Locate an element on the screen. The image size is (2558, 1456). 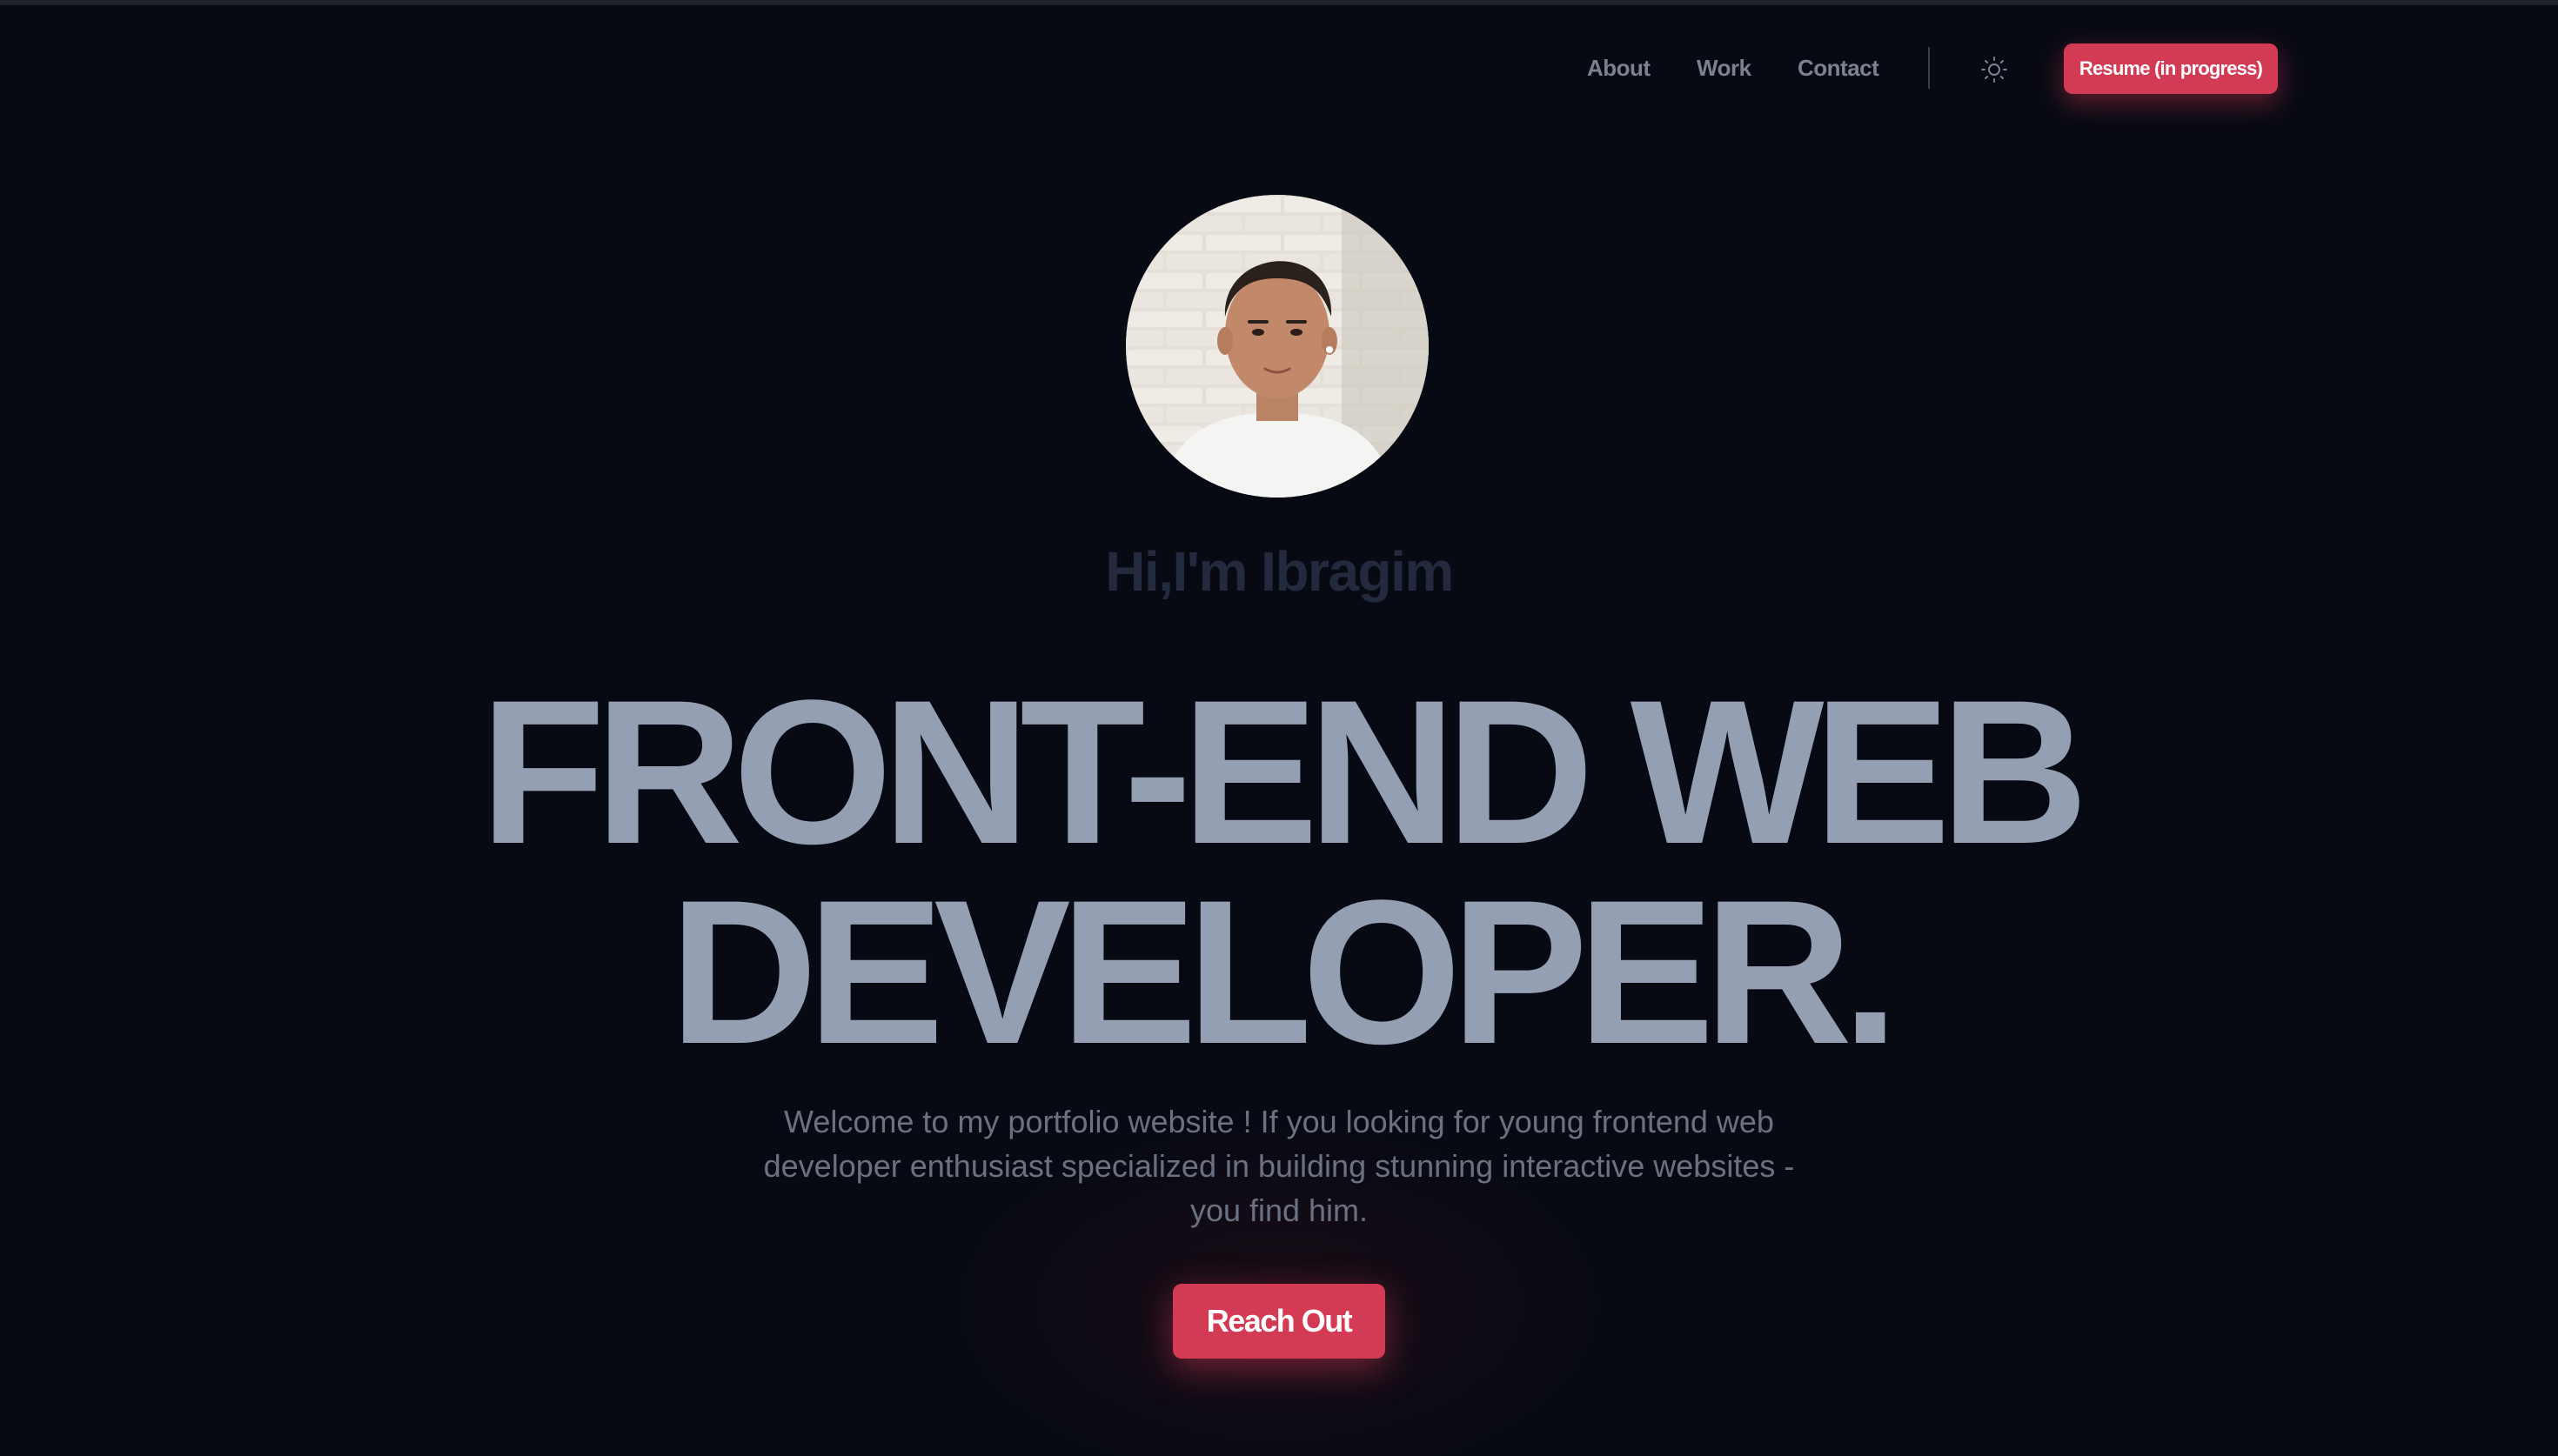
resume-button: Resume (in progress) is located at coordinates (2171, 68).